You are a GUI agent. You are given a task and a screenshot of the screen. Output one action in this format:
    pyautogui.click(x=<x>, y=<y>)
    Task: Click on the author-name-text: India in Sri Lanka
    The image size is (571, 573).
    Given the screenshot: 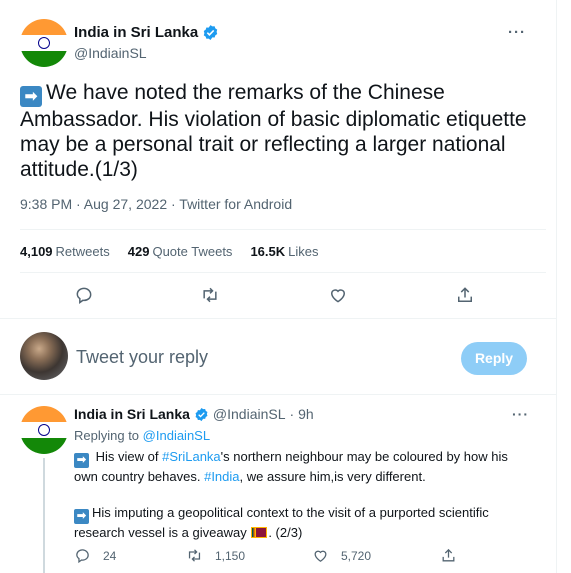 What is the action you would take?
    pyautogui.click(x=136, y=32)
    